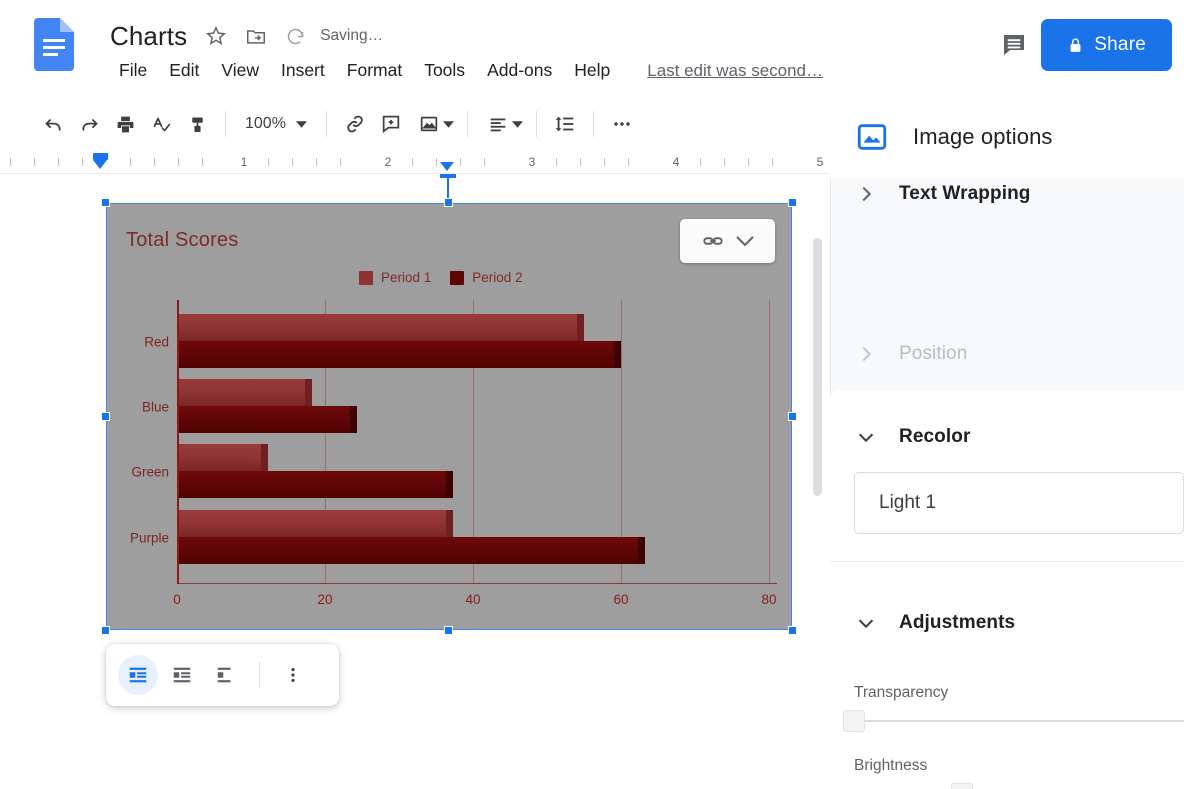 Image resolution: width=1184 pixels, height=789 pixels. I want to click on share-button-label: Share, so click(1120, 44).